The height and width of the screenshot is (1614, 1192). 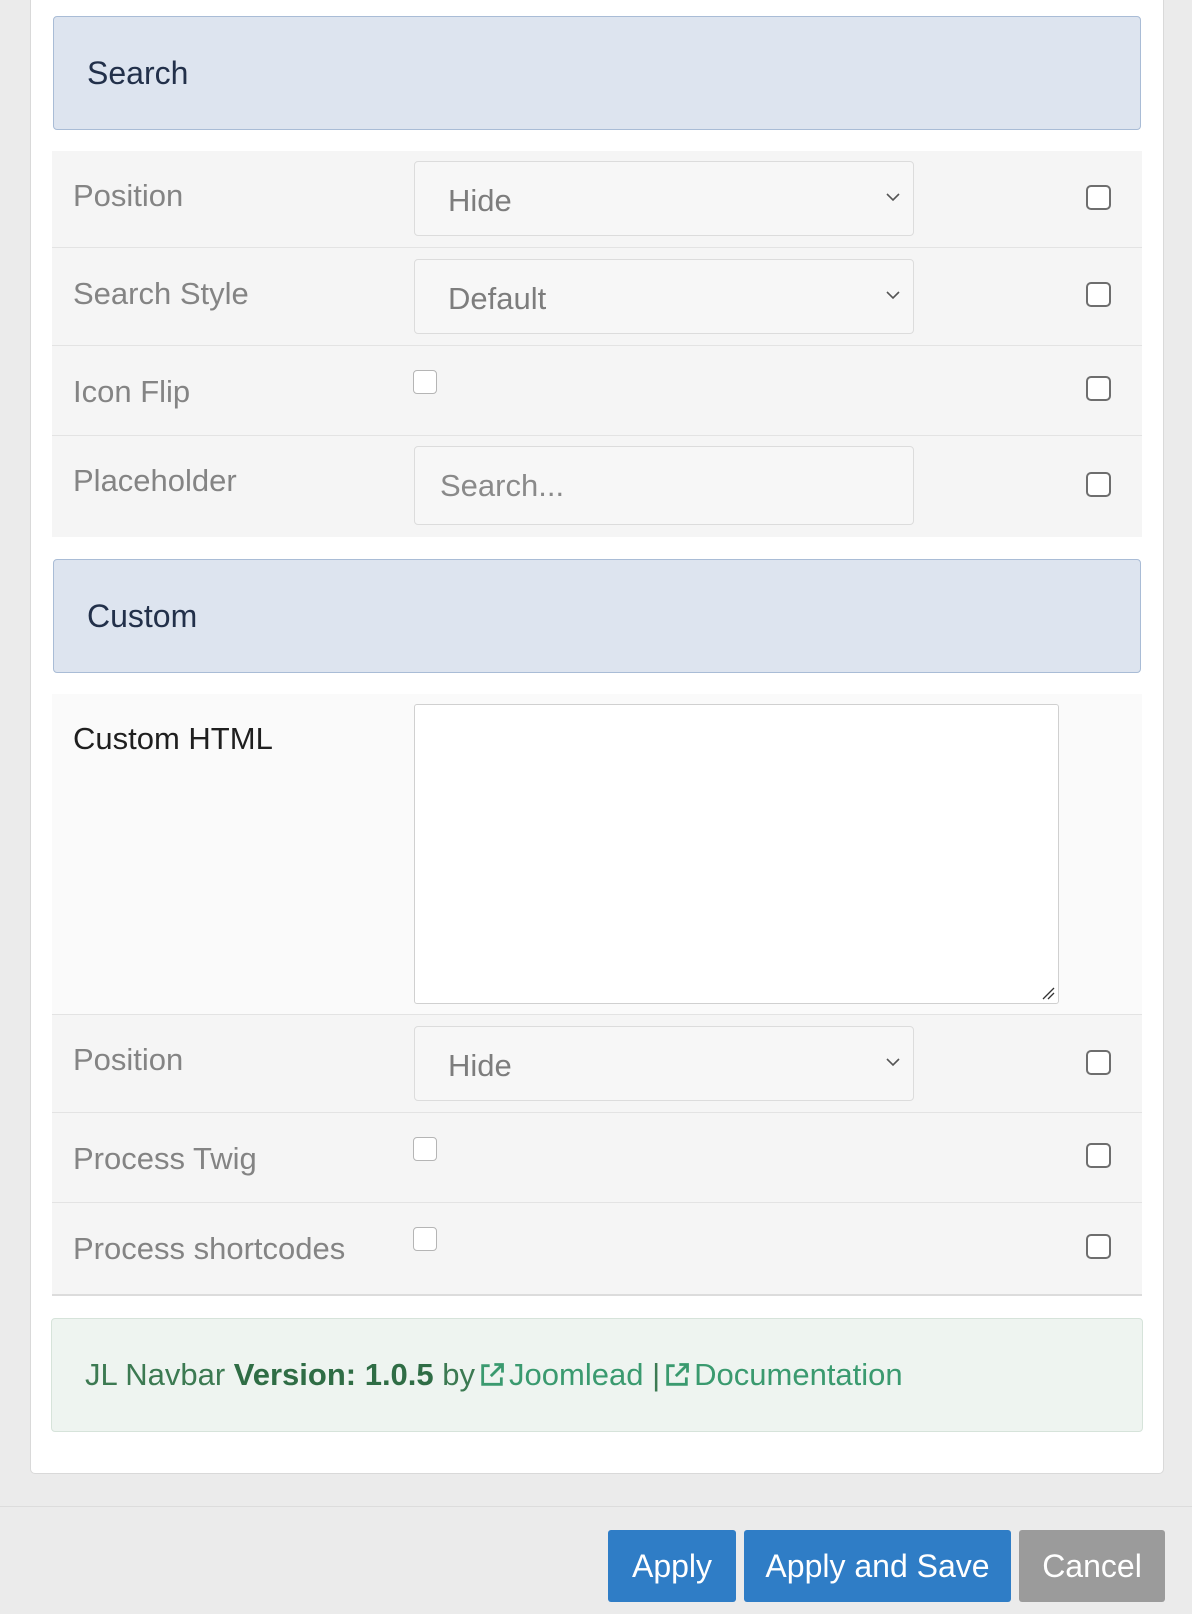 I want to click on custom-position-label: Position, so click(x=128, y=1059).